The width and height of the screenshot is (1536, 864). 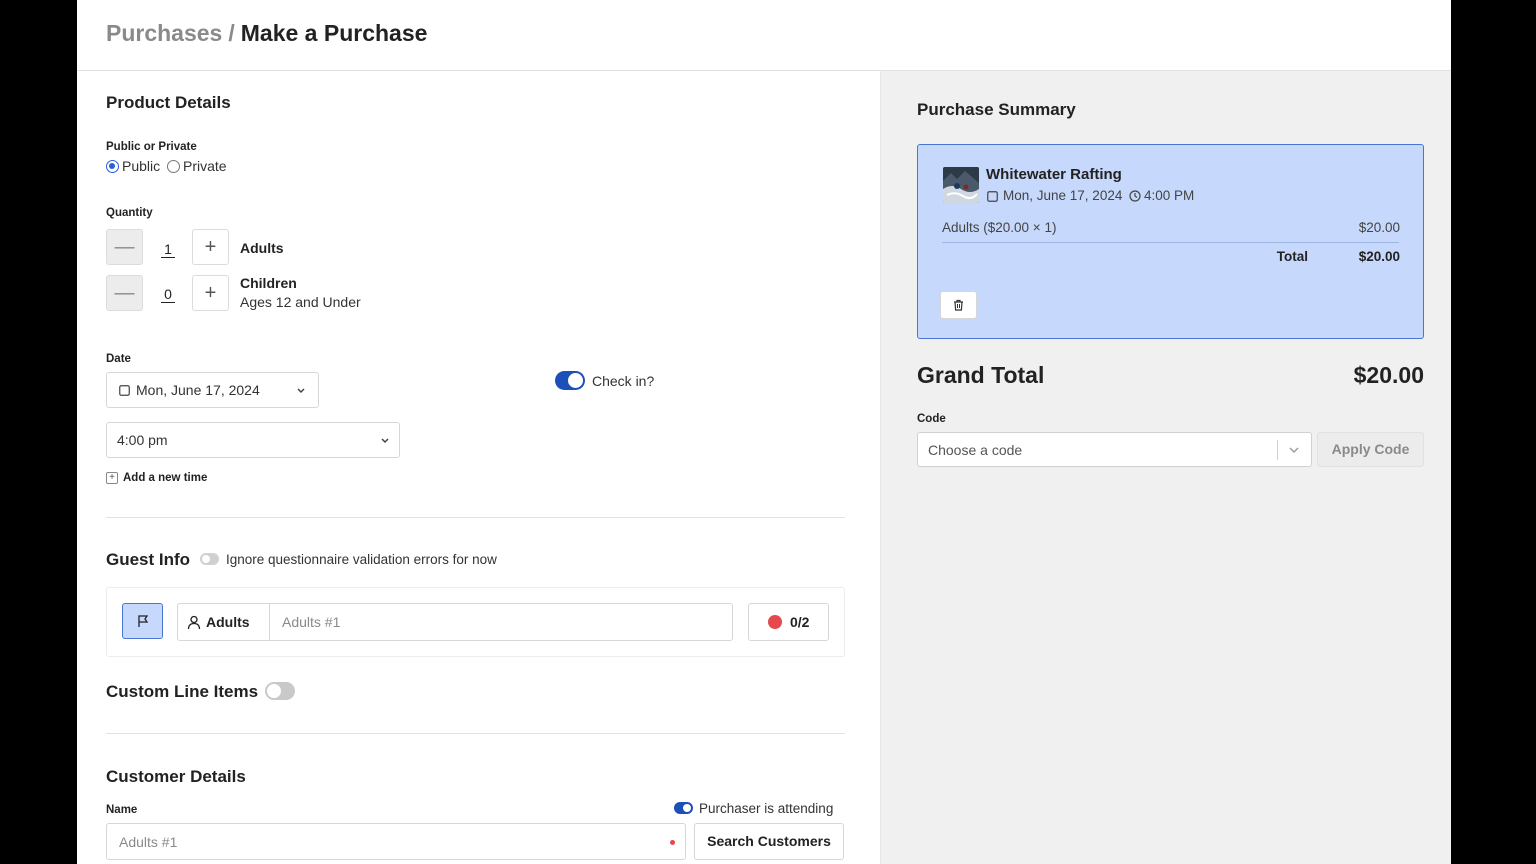 I want to click on flag-button, so click(x=142, y=621).